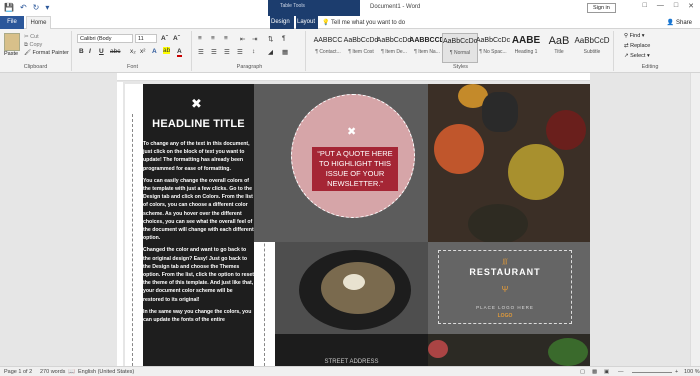 The height and width of the screenshot is (376, 700). Describe the element at coordinates (201, 52) in the screenshot. I see `align-left-icon: ☰` at that location.